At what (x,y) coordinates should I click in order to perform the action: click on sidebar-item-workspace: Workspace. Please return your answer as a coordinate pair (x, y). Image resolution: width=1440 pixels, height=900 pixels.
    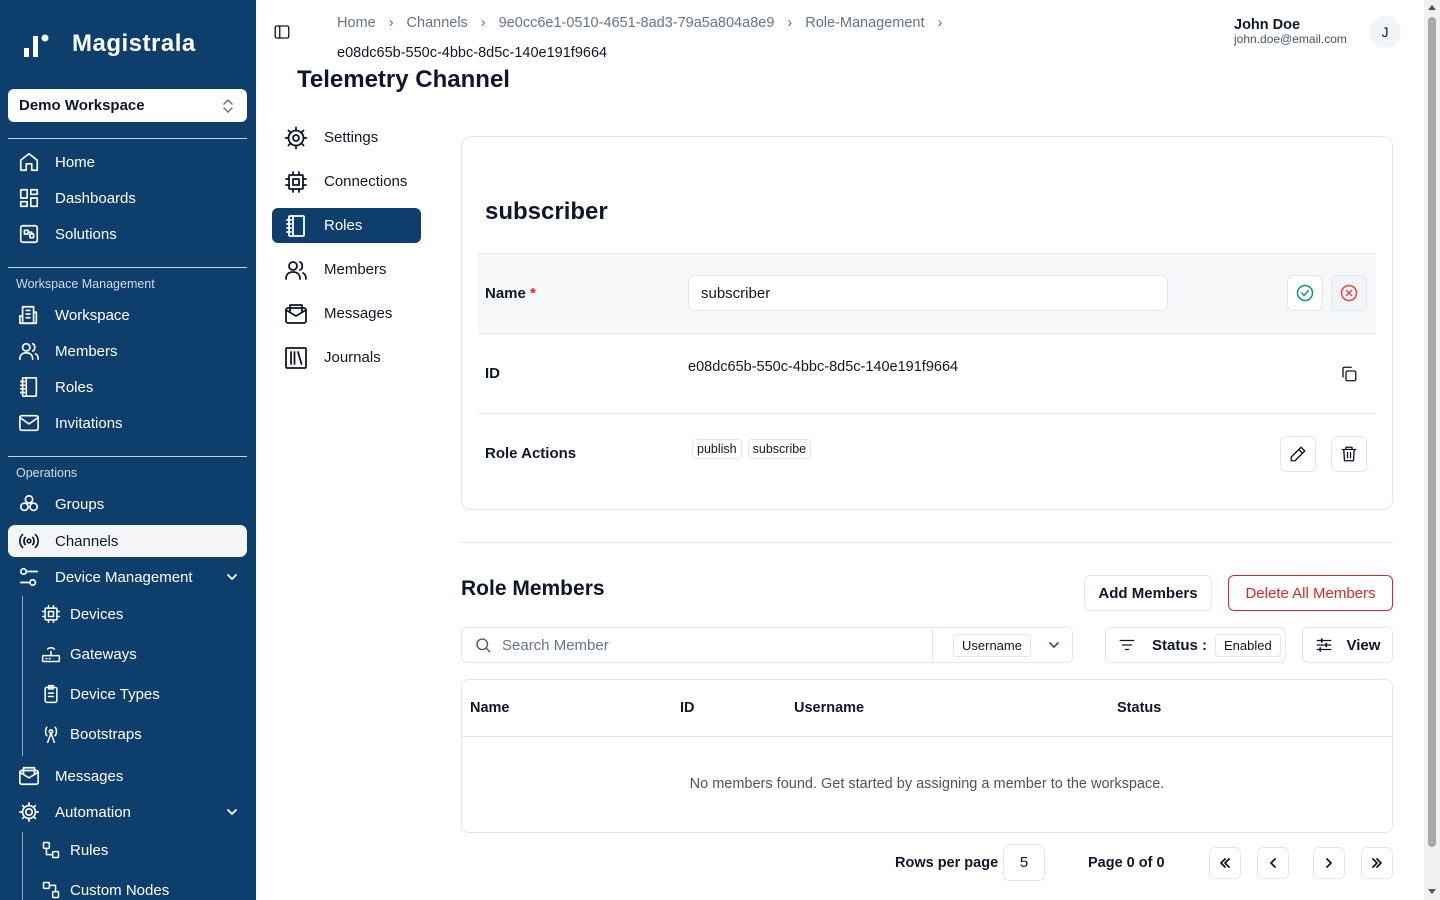
    Looking at the image, I should click on (127, 315).